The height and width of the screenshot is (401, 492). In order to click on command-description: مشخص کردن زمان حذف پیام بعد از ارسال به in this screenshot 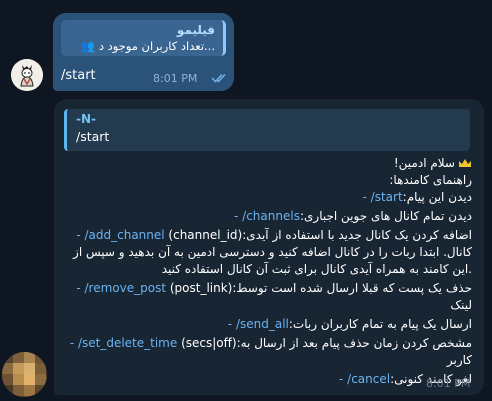, I will do `click(356, 343)`.